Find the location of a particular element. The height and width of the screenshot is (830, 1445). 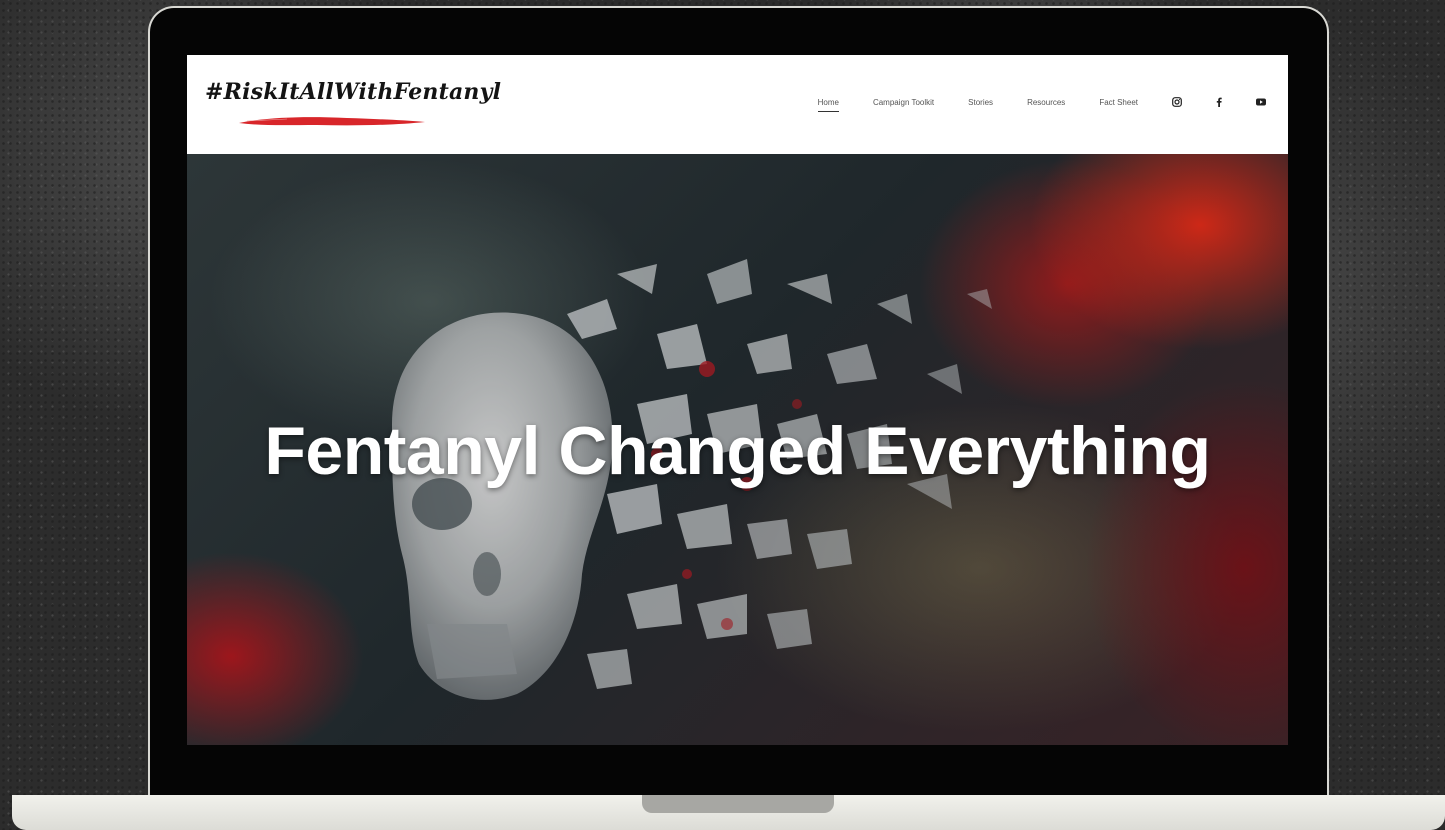

facebook-icon is located at coordinates (1219, 102).